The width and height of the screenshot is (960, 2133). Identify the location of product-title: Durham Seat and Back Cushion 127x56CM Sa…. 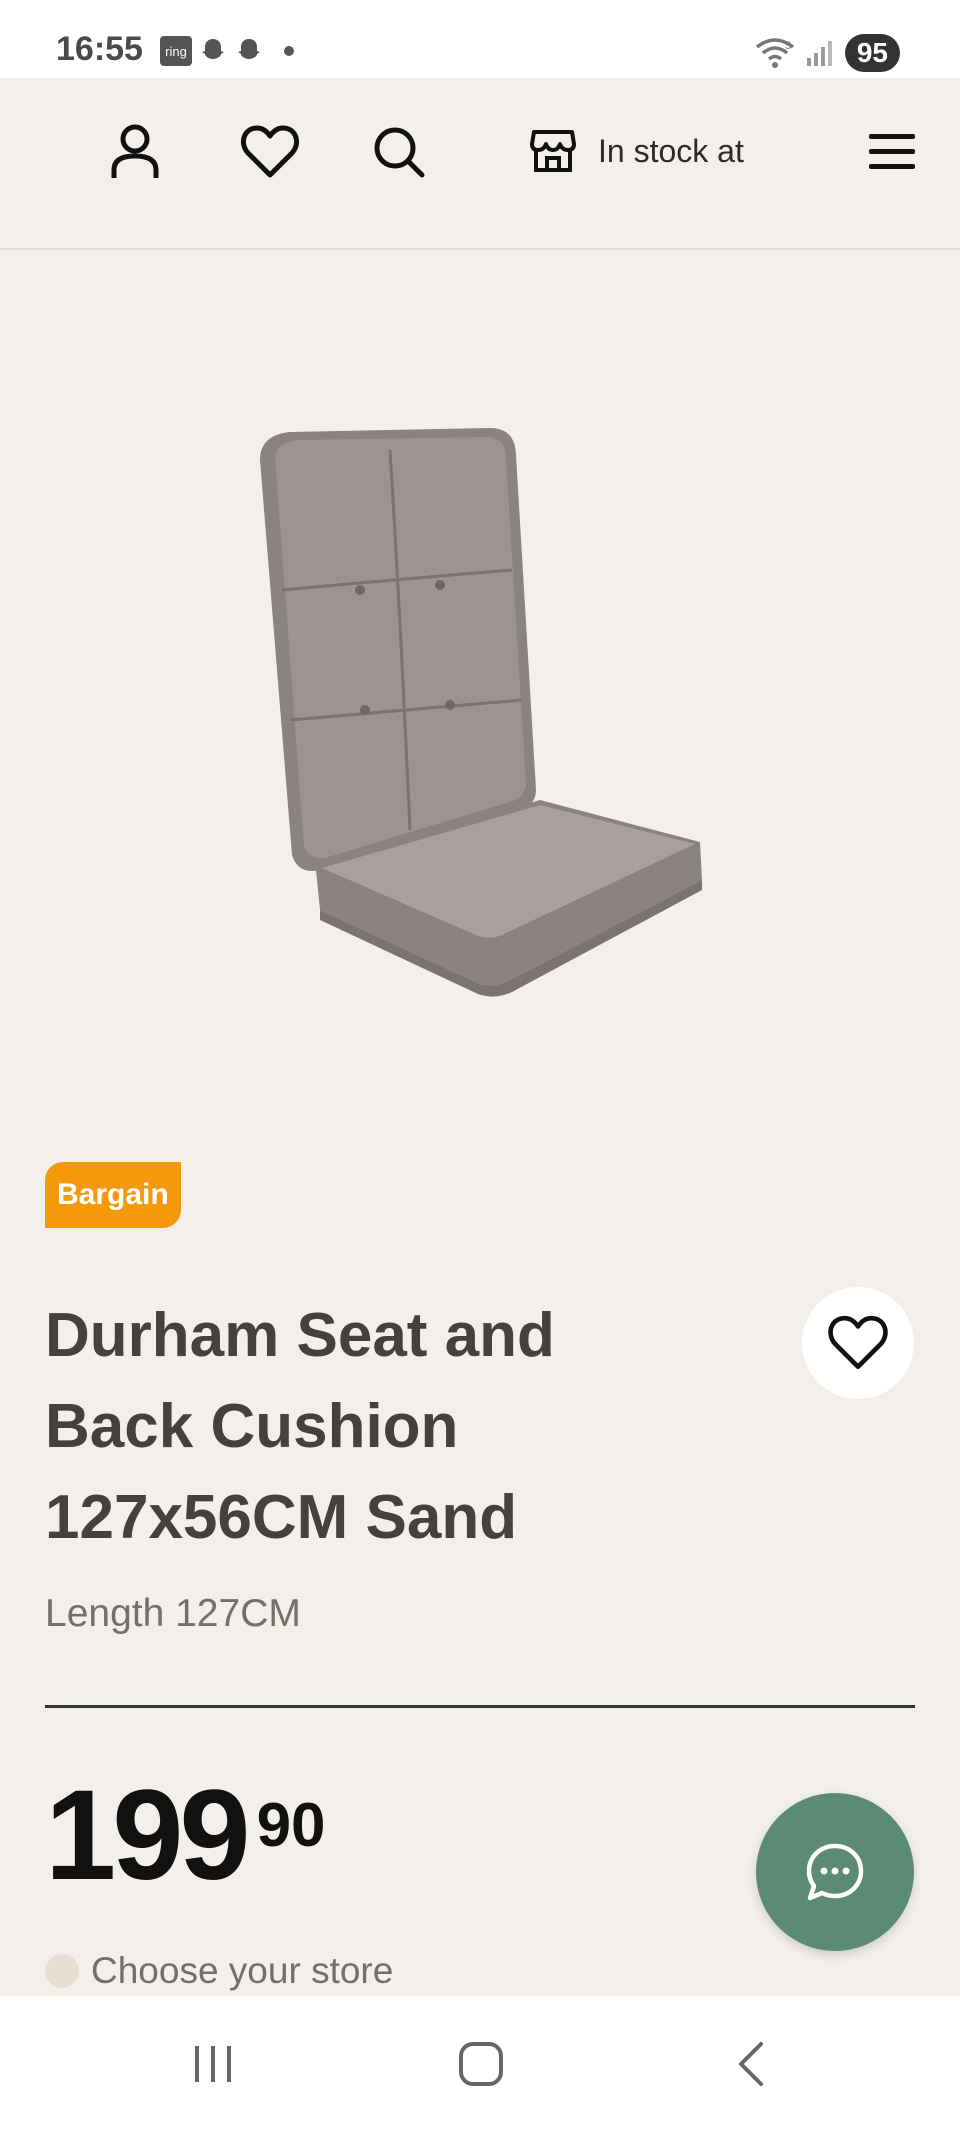
(300, 1426).